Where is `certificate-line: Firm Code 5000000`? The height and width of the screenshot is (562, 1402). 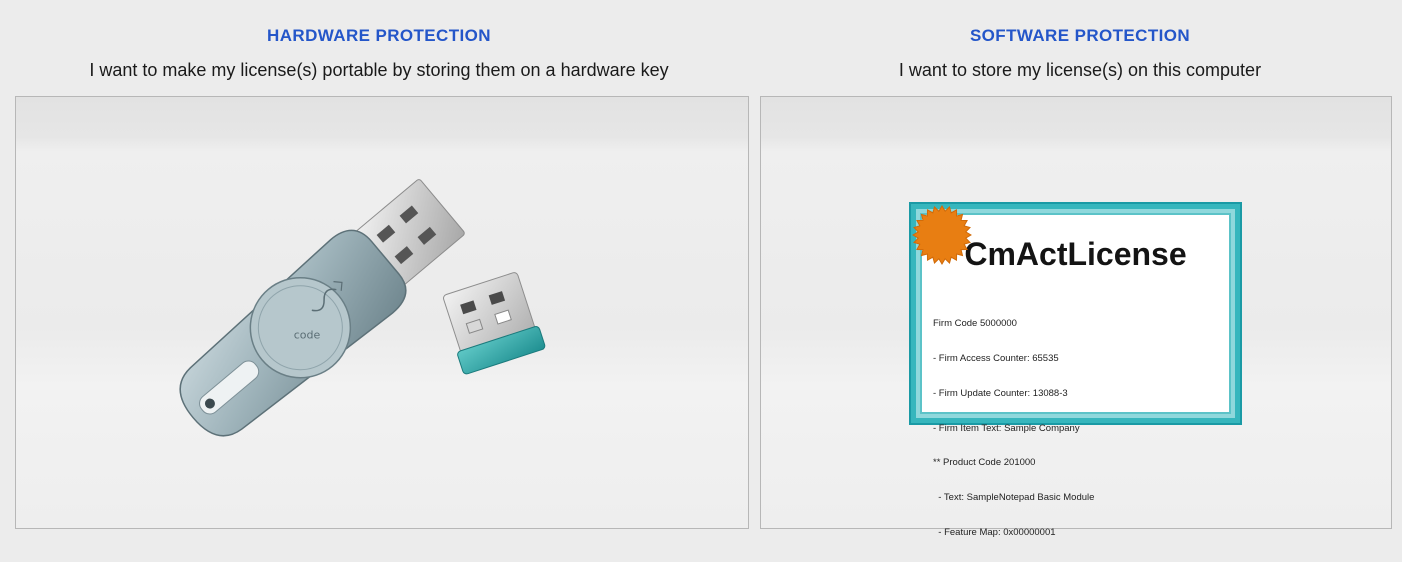 certificate-line: Firm Code 5000000 is located at coordinates (975, 324).